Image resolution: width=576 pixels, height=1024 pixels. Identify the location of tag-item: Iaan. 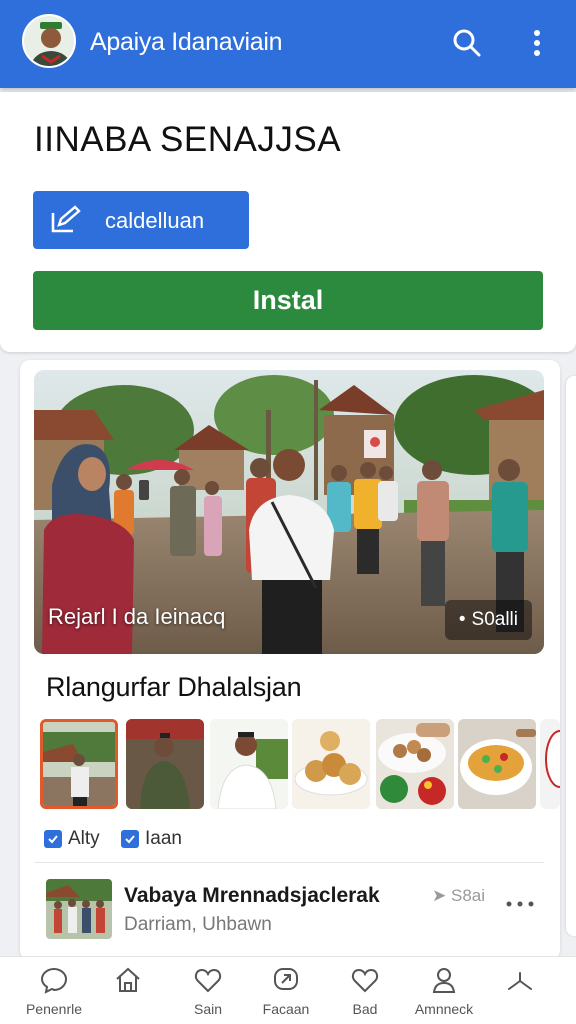
(151, 839).